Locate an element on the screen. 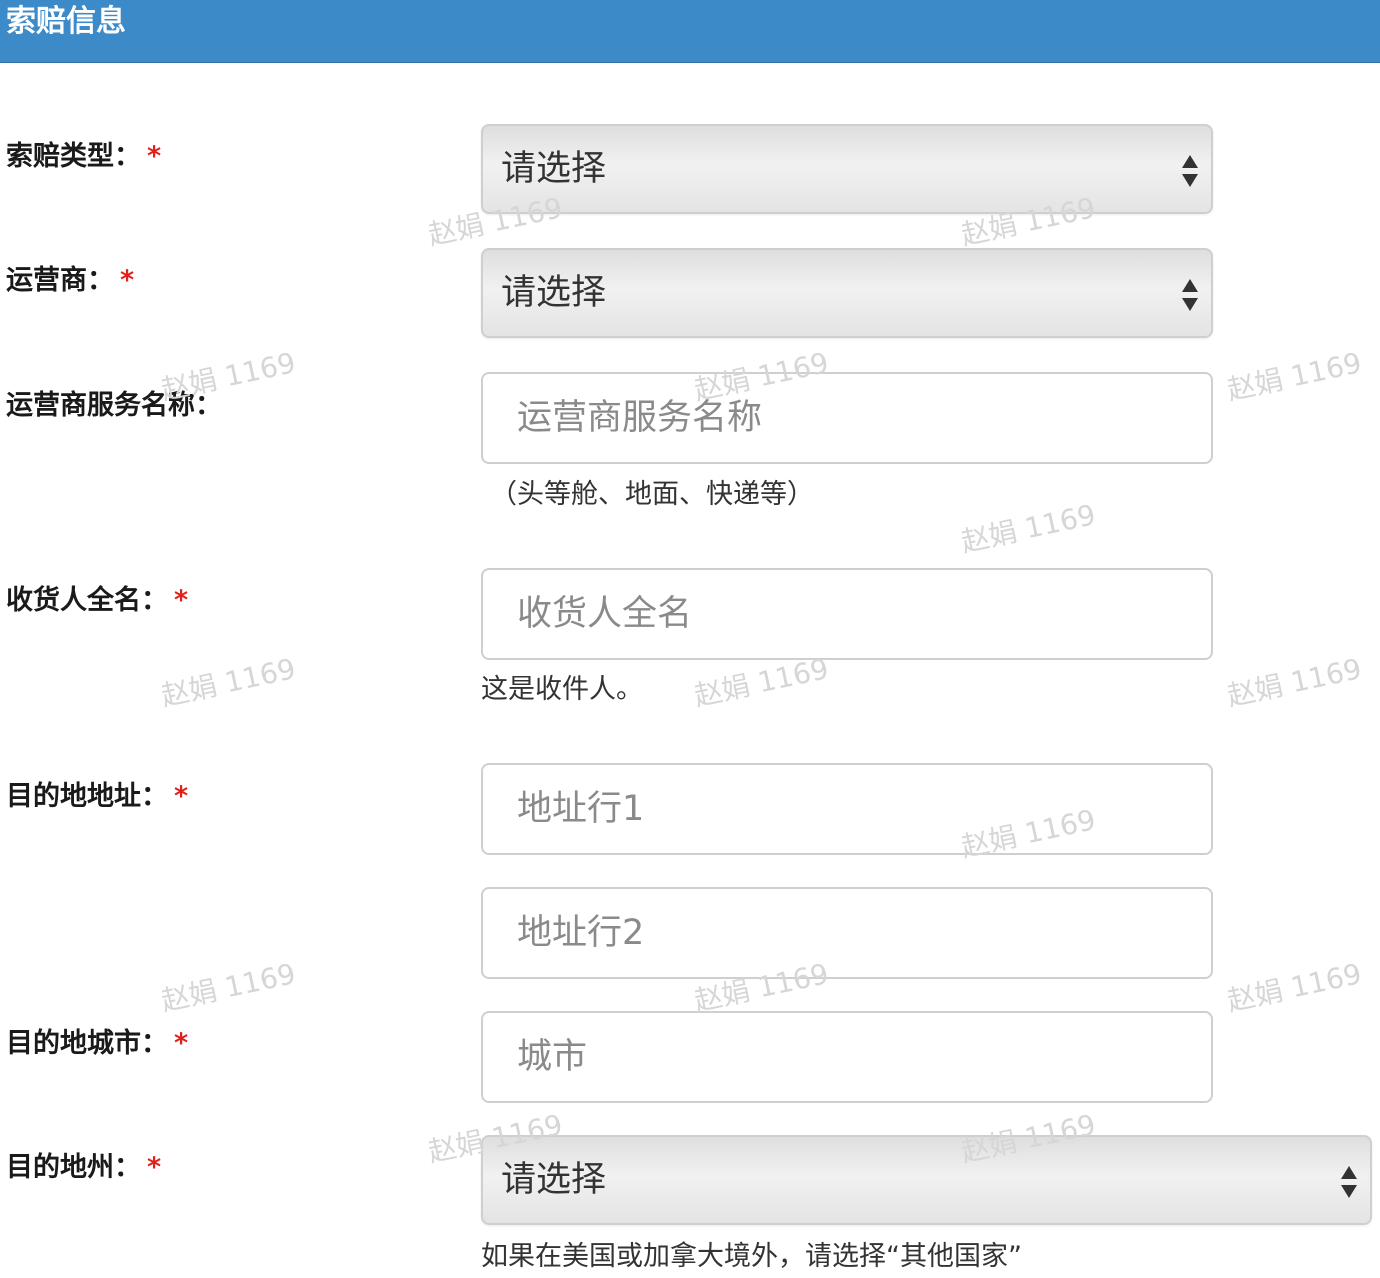 This screenshot has height=1278, width=1380. address-line1-input is located at coordinates (847, 809).